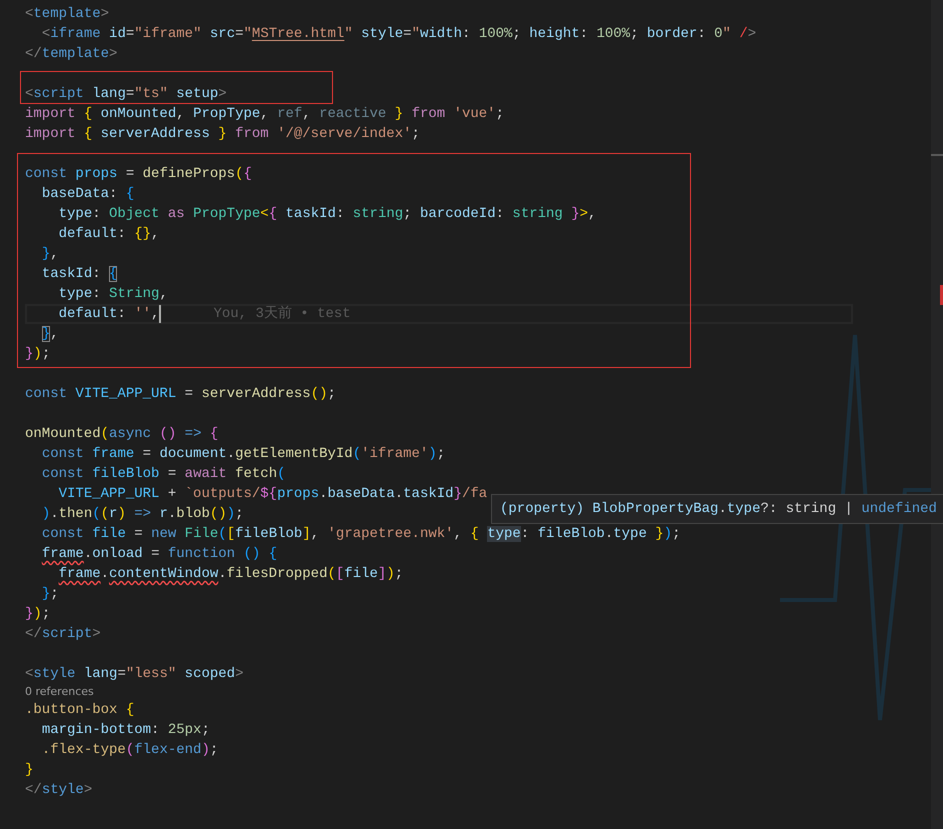 The width and height of the screenshot is (943, 829). What do you see at coordinates (327, 214) in the screenshot?
I see `code-line: type: Object as PropType<{ taskId: string; barcodeId: string }>,` at bounding box center [327, 214].